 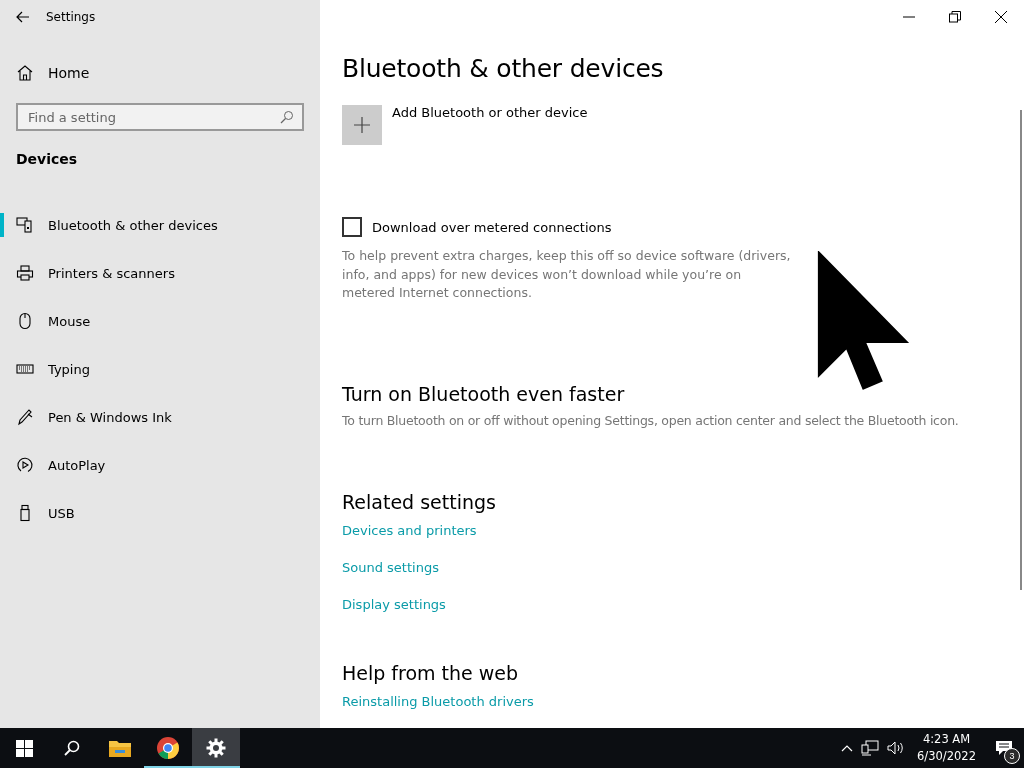 What do you see at coordinates (168, 748) in the screenshot?
I see `browser-icon` at bounding box center [168, 748].